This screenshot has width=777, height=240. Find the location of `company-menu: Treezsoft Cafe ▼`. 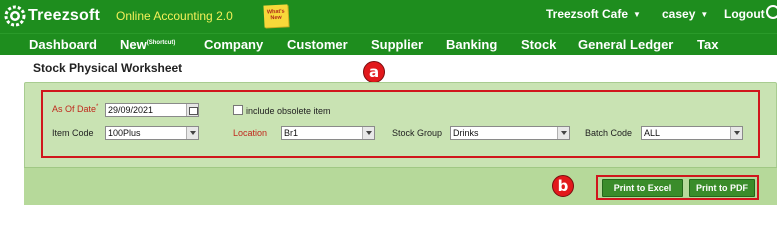

company-menu: Treezsoft Cafe ▼ is located at coordinates (593, 14).